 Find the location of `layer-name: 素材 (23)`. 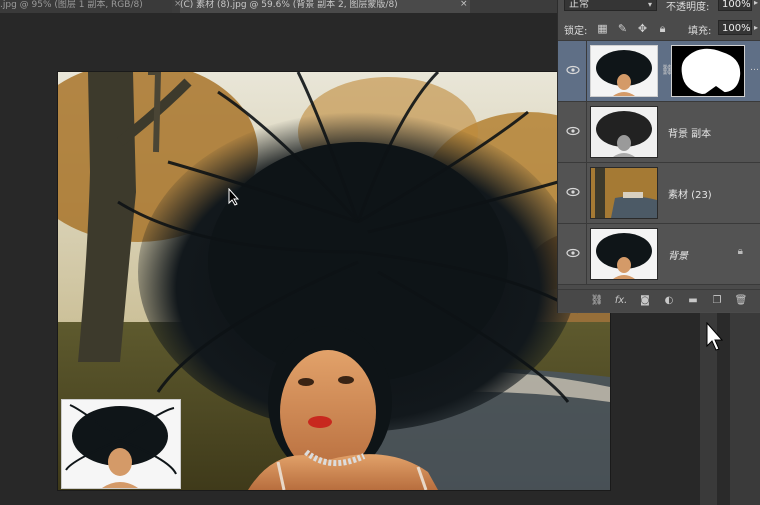

layer-name: 素材 (23) is located at coordinates (690, 195).